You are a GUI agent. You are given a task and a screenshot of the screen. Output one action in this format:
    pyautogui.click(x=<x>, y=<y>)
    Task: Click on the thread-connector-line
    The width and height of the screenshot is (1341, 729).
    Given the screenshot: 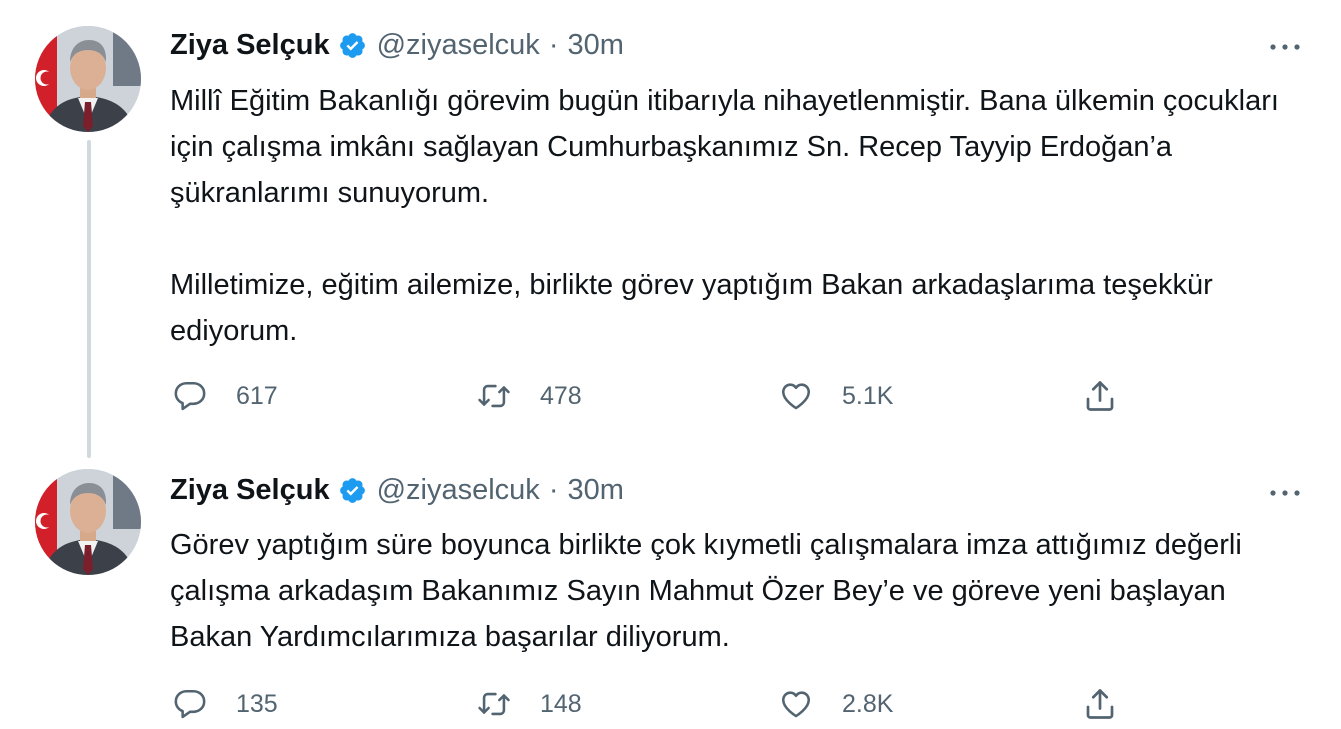 What is the action you would take?
    pyautogui.click(x=89, y=299)
    